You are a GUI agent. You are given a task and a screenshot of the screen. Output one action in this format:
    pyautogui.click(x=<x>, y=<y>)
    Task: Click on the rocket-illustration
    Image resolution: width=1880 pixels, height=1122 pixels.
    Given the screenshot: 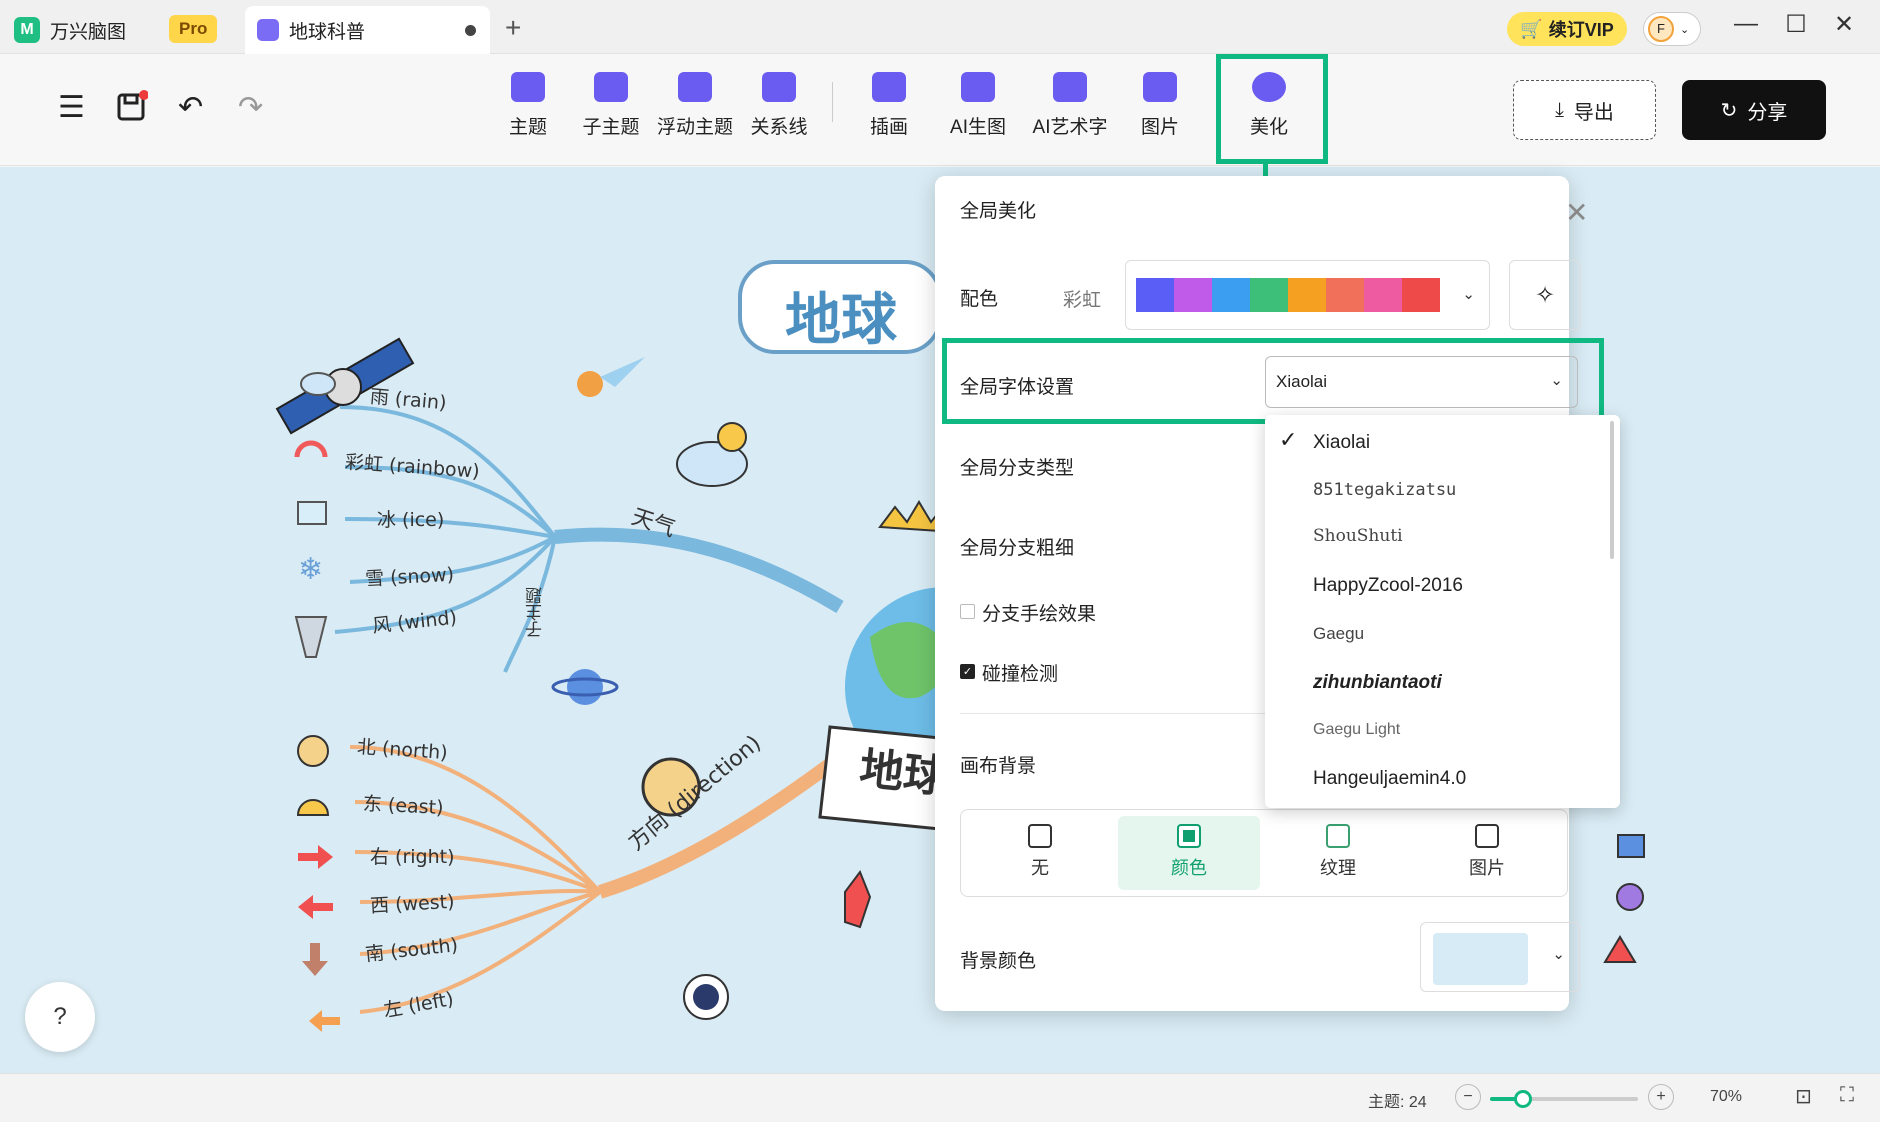 What is the action you would take?
    pyautogui.click(x=858, y=899)
    